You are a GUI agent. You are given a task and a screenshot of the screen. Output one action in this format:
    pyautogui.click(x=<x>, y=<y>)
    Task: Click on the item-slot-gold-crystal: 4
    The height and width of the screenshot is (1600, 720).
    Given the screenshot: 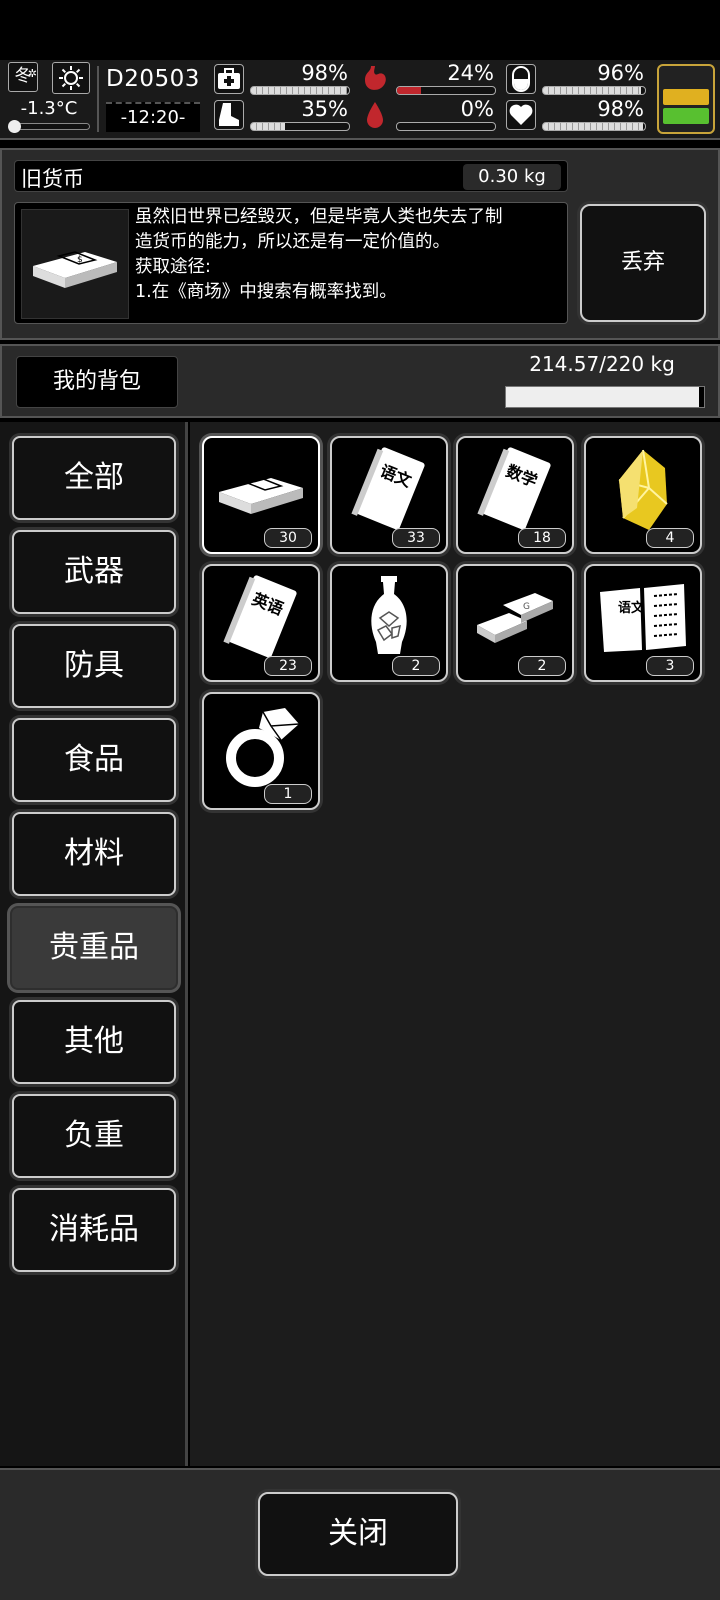 What is the action you would take?
    pyautogui.click(x=643, y=495)
    